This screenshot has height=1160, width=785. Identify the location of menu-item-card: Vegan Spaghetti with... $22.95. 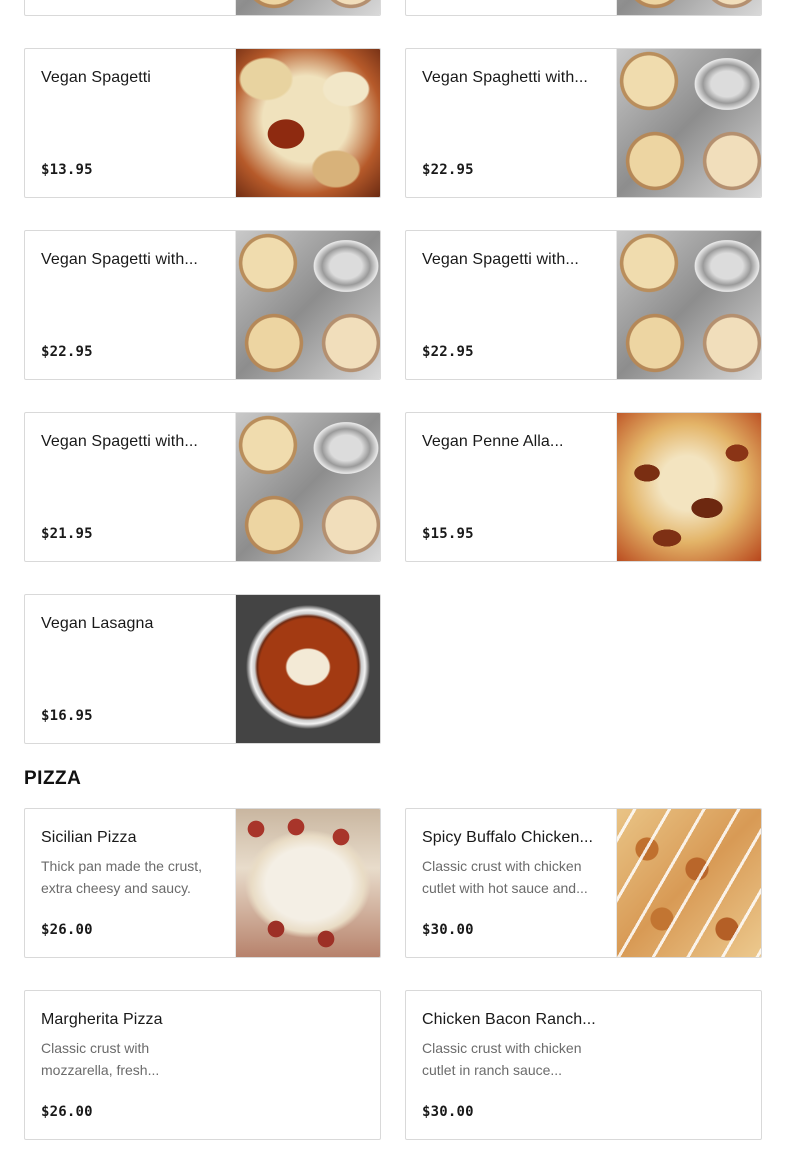
(583, 123).